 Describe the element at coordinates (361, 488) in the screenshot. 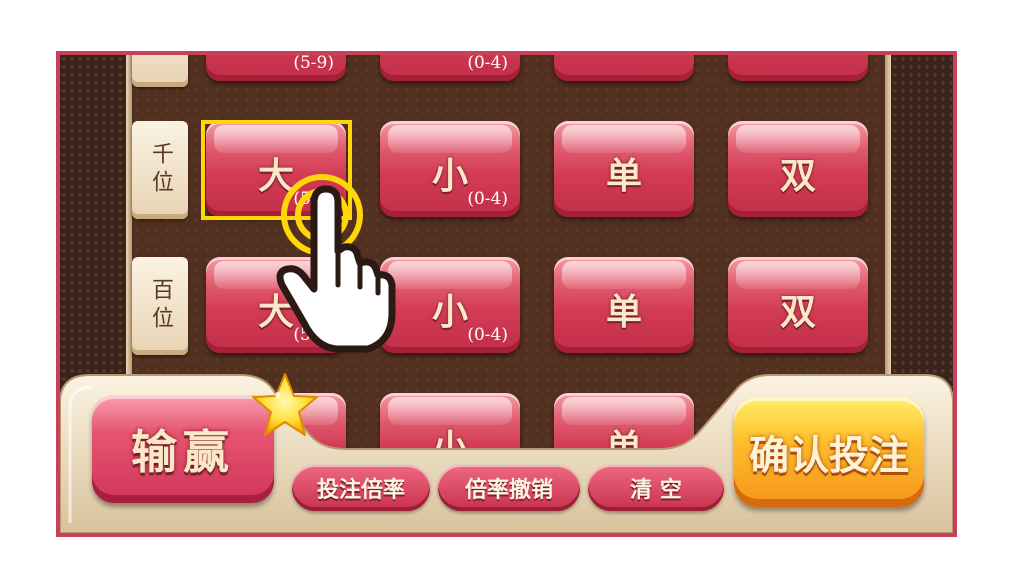

I see `bet-rate-button: 投注倍率` at that location.